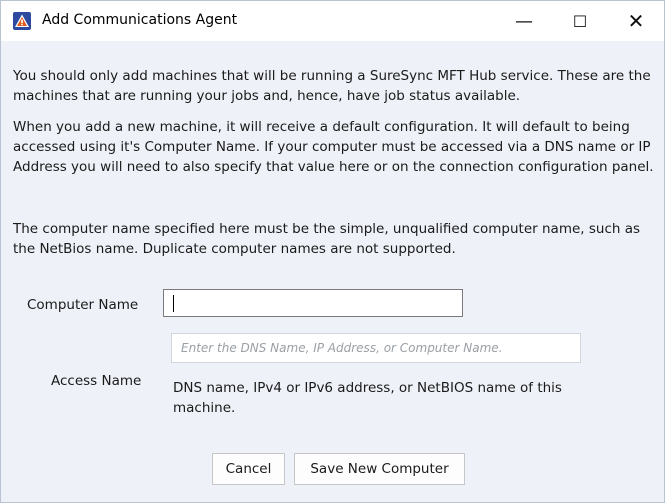 This screenshot has width=665, height=503. Describe the element at coordinates (636, 21) in the screenshot. I see `close-button: ✕` at that location.